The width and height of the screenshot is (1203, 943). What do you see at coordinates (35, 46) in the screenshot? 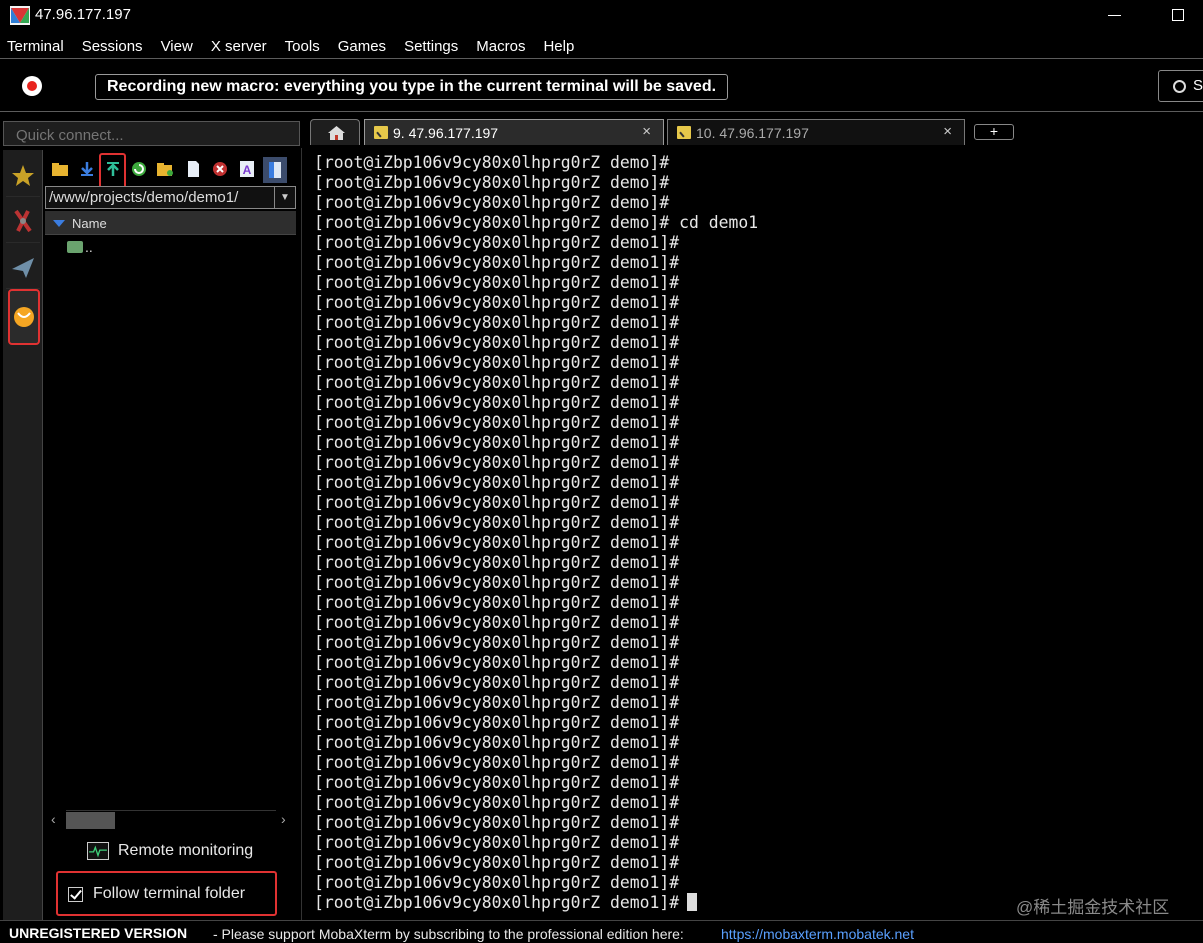
I see `menu-terminal: Terminal` at bounding box center [35, 46].